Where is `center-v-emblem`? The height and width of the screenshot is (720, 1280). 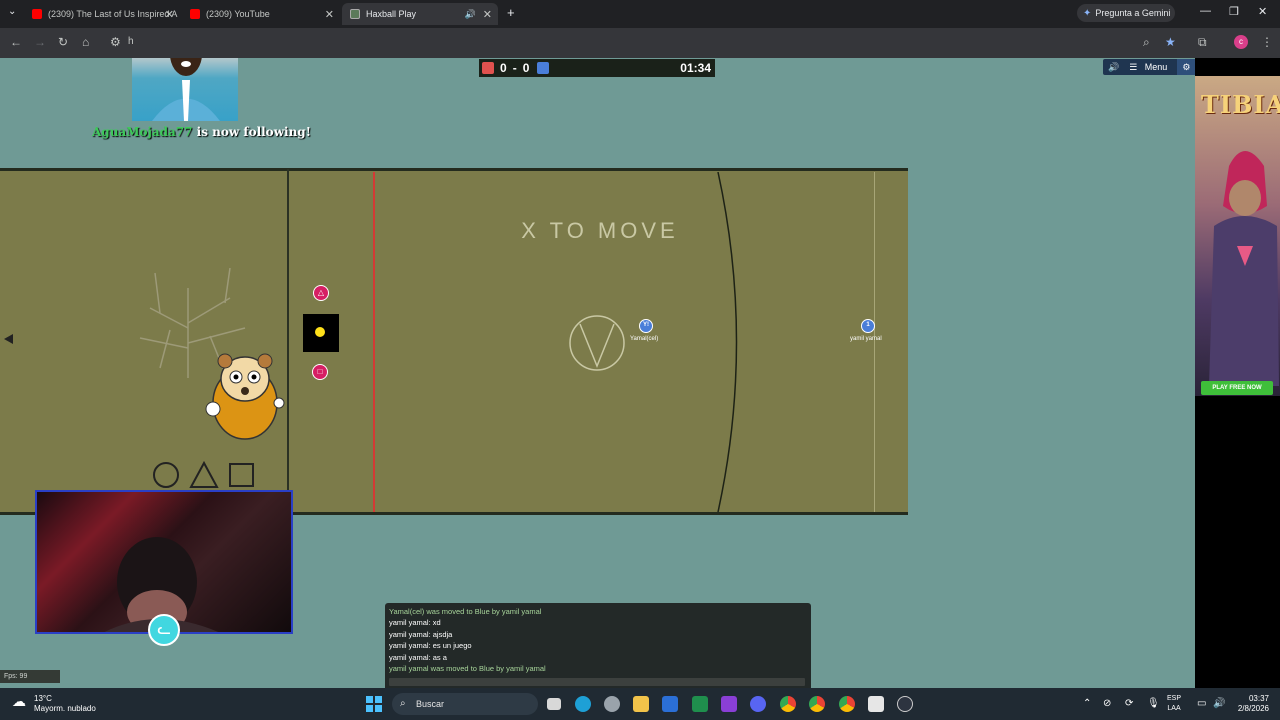 center-v-emblem is located at coordinates (597, 343).